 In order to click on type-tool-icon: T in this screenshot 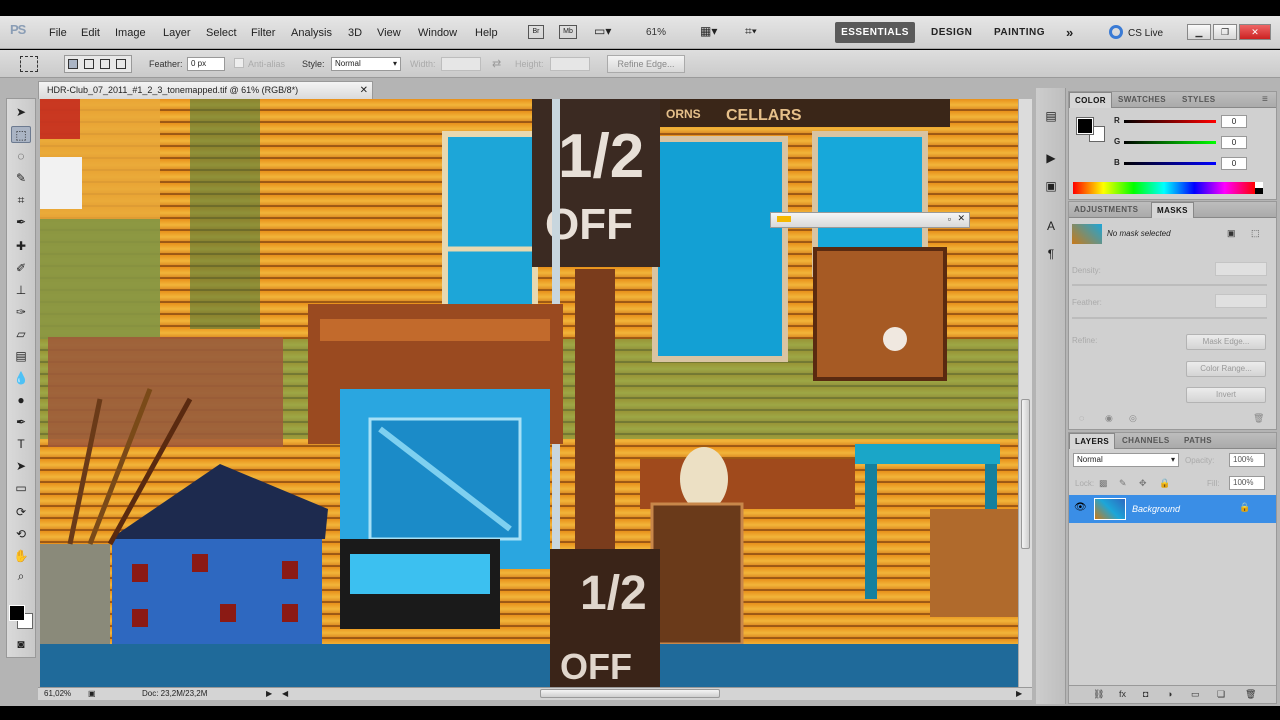, I will do `click(21, 444)`.